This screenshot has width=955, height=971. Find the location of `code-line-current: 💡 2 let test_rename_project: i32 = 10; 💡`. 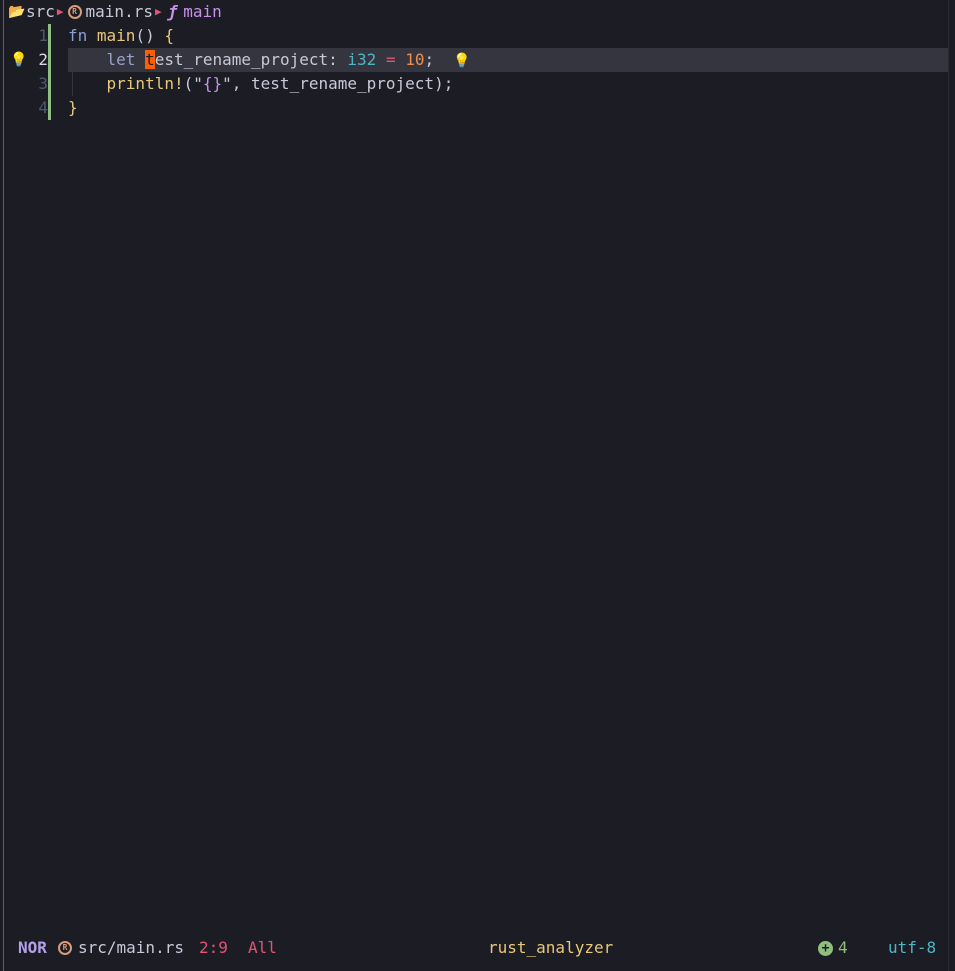

code-line-current: 💡 2 let test_rename_project: i32 = 10; 💡 is located at coordinates (474, 60).